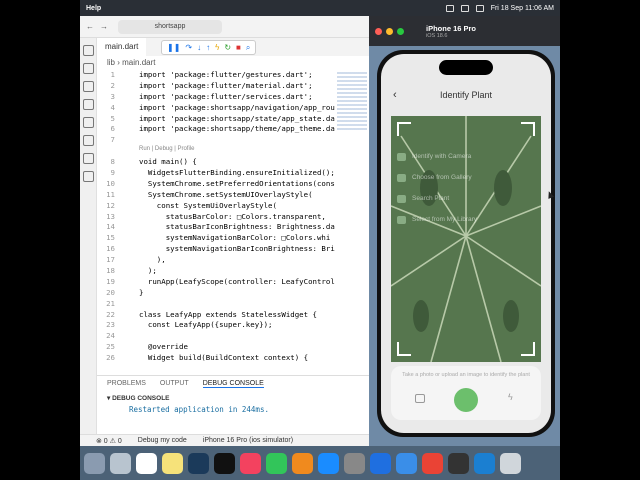 Image resolution: width=640 pixels, height=480 pixels. Describe the element at coordinates (302, 463) in the screenshot. I see `pages-icon` at that location.